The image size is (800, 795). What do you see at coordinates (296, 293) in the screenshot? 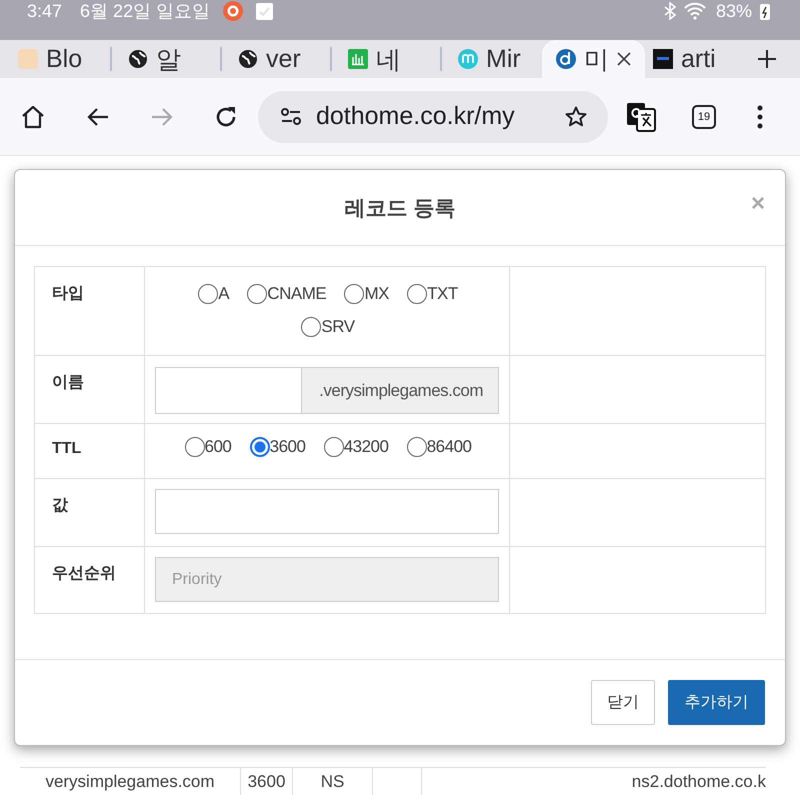
I see `radio-label: CNAME` at bounding box center [296, 293].